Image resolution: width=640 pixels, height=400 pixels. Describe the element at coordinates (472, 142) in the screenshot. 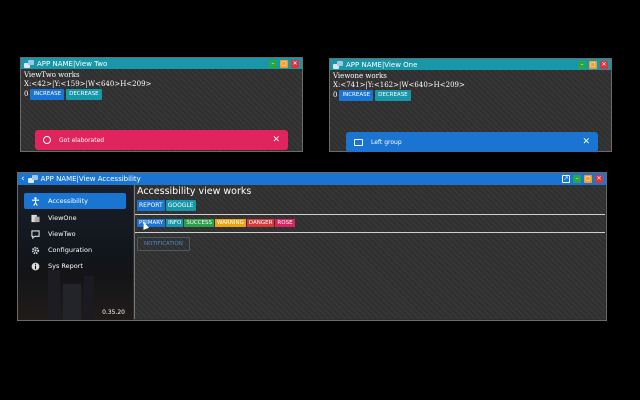

I see `toast-notification: Left group ✕` at that location.